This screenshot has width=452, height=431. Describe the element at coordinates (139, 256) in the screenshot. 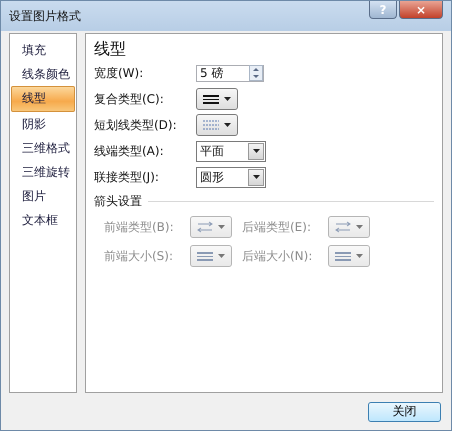

I see `field-label: 前端大小(S):` at that location.